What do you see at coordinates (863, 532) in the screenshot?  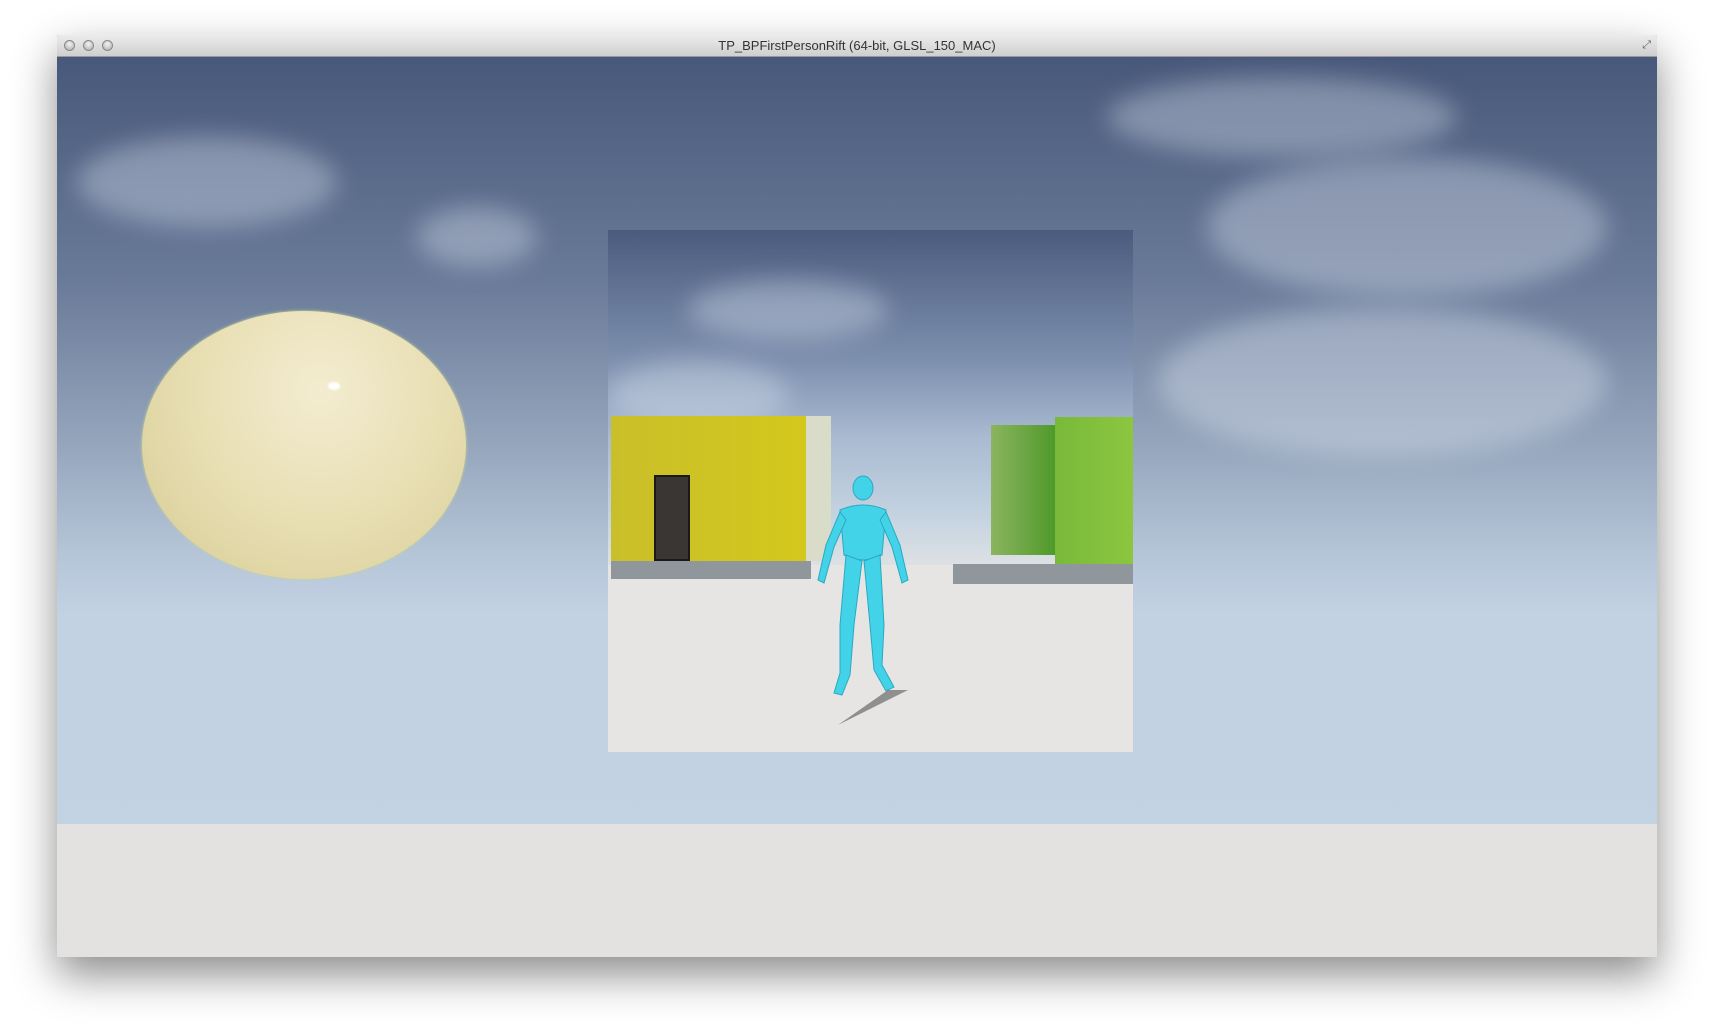 I see `torso` at bounding box center [863, 532].